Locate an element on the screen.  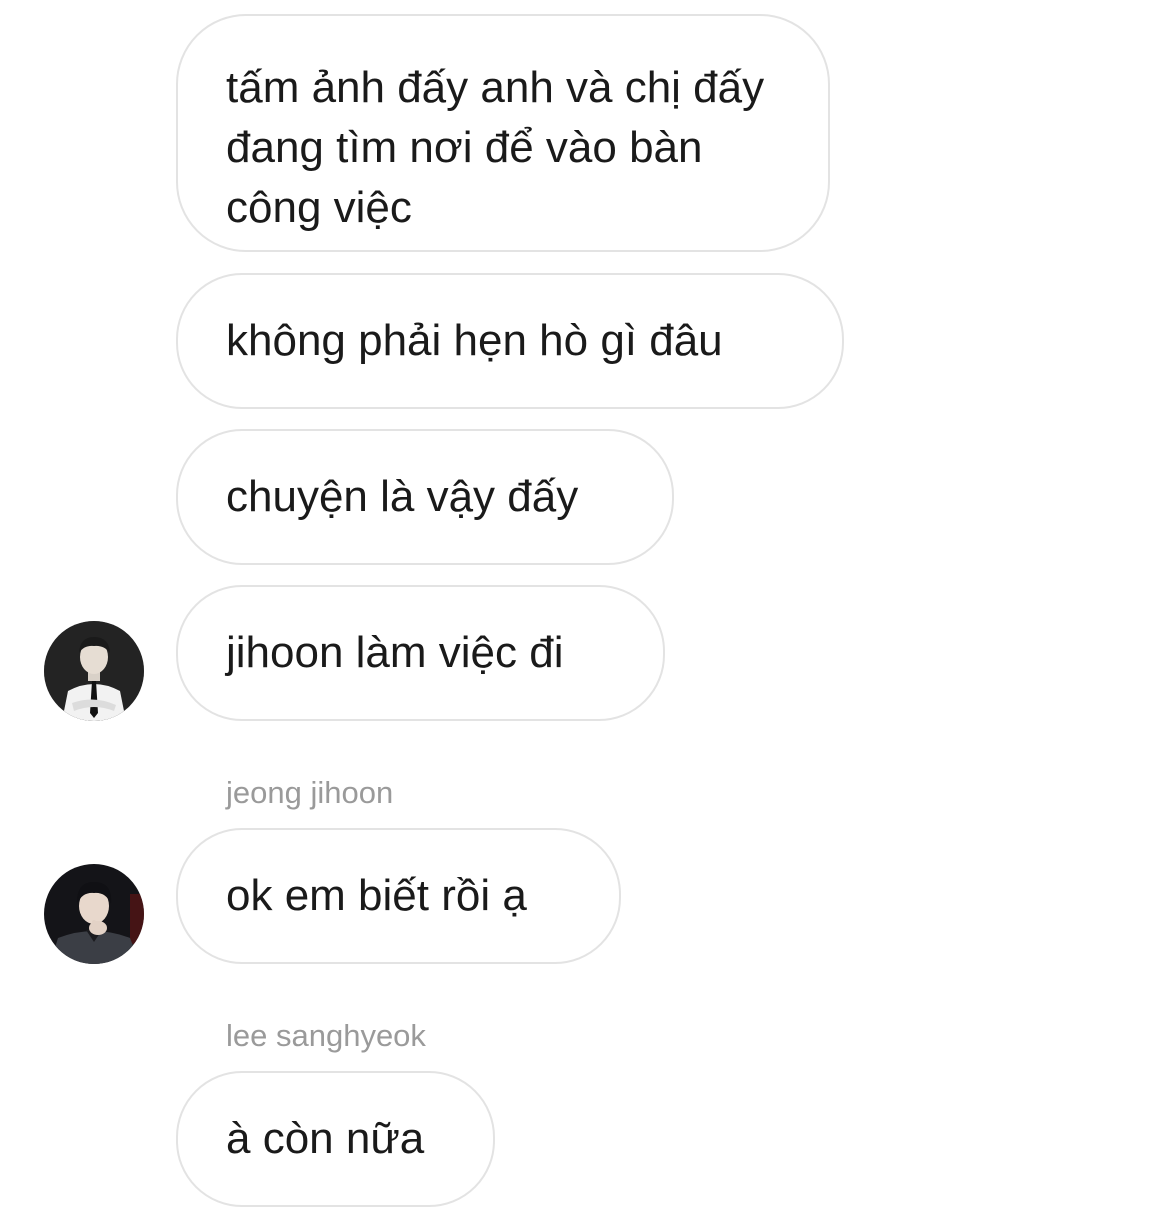
message-bubble: ok em biết rồi ạ is located at coordinates (398, 896).